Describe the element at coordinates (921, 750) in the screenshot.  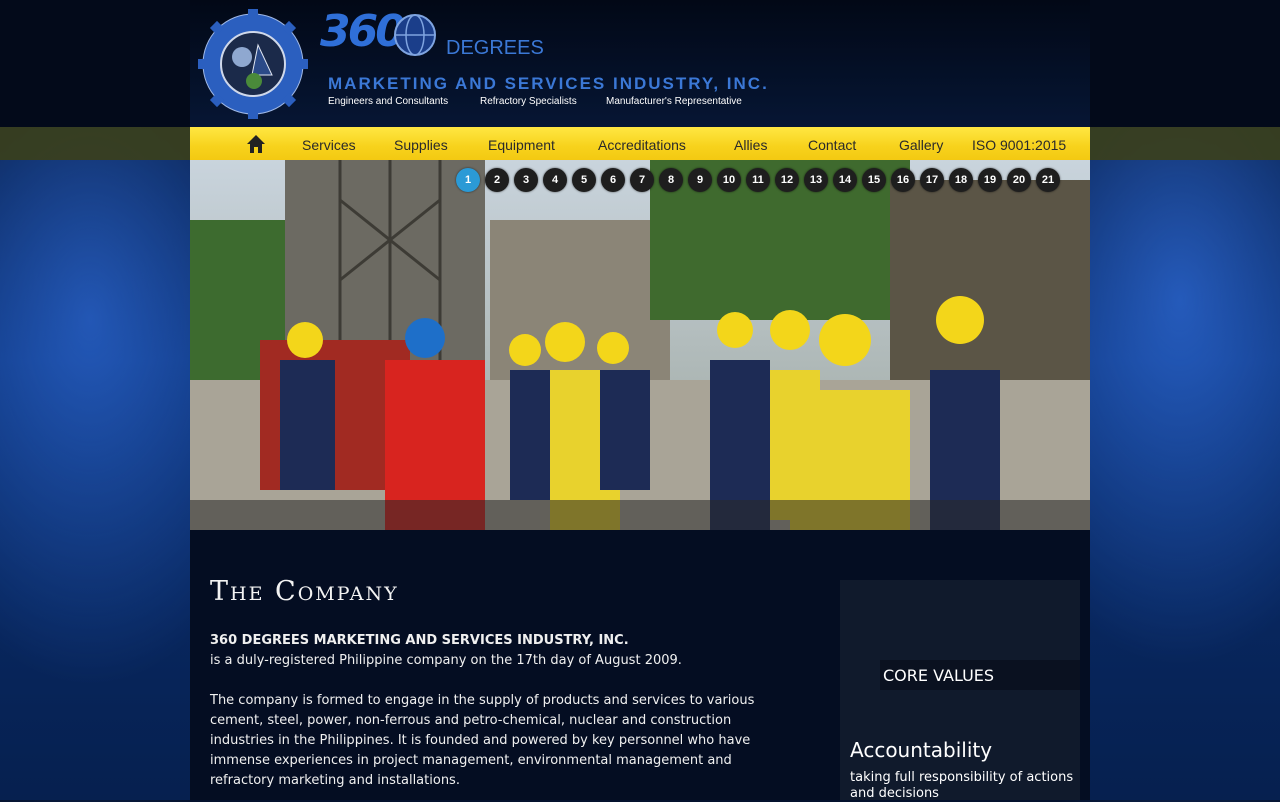
I see `core-value-title: Accountability` at that location.